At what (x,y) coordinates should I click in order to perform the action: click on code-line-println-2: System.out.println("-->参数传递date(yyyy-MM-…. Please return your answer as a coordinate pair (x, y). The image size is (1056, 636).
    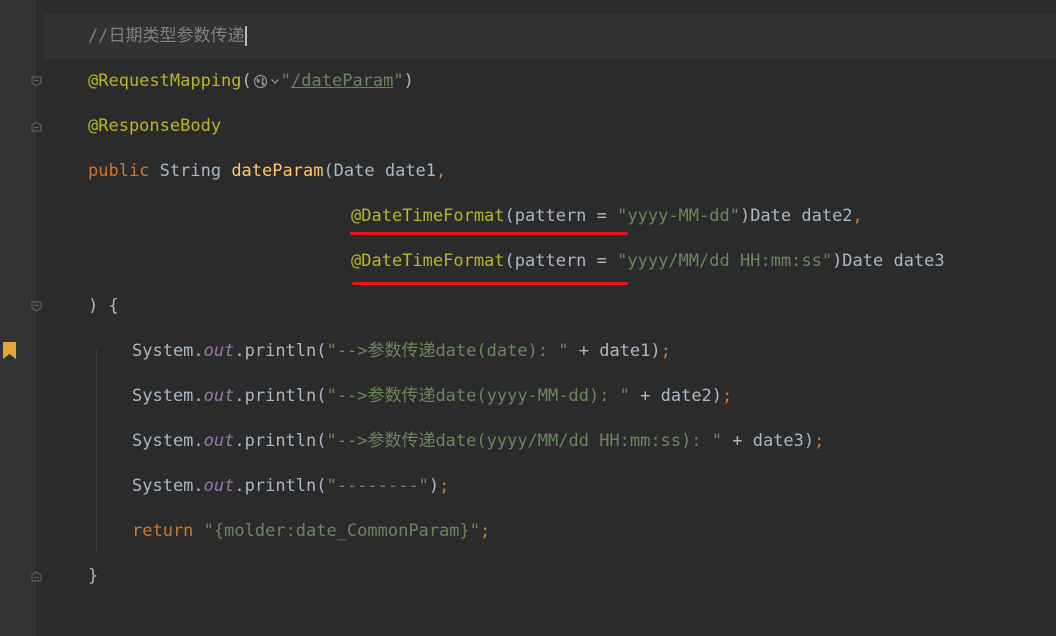
    Looking at the image, I should click on (432, 396).